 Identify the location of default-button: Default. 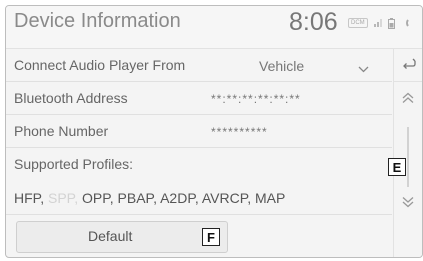
(122, 237).